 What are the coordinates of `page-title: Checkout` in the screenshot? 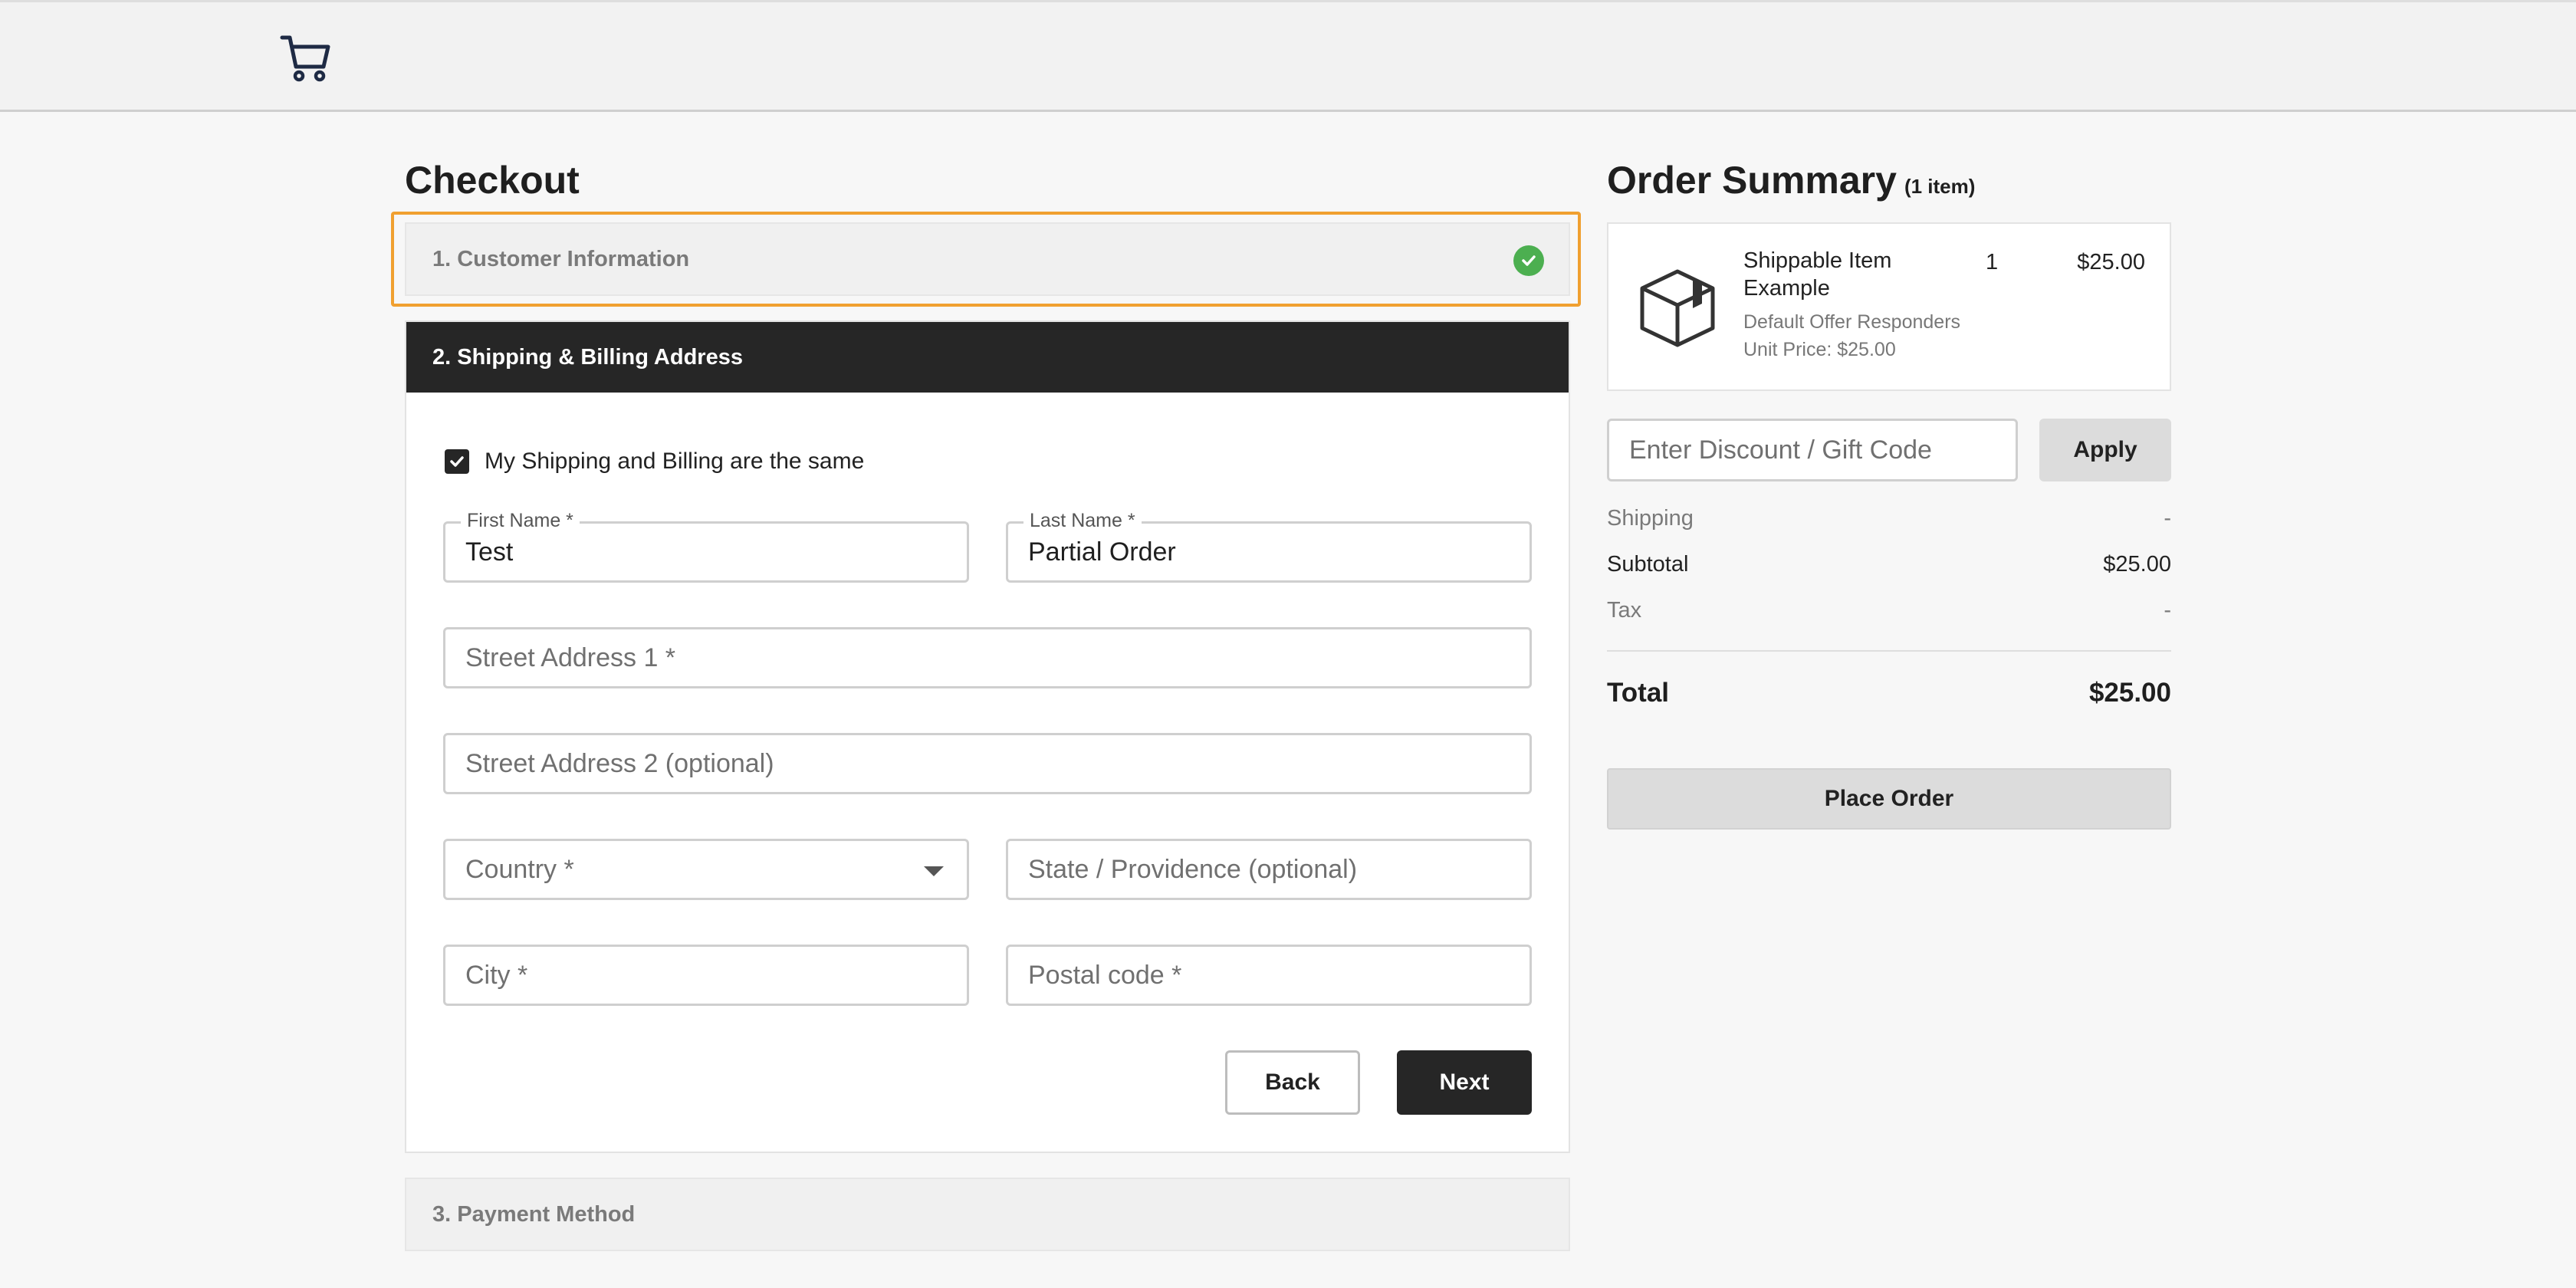 It's located at (493, 181).